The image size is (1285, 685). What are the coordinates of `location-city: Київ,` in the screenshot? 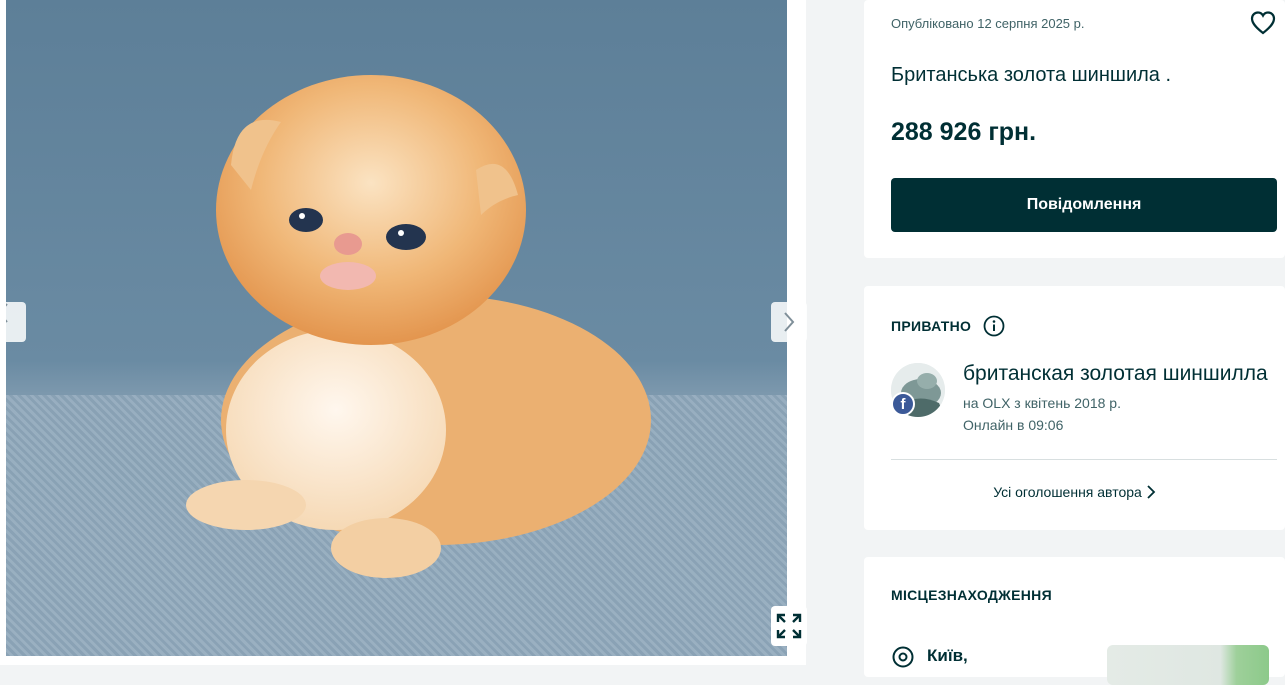 It's located at (947, 655).